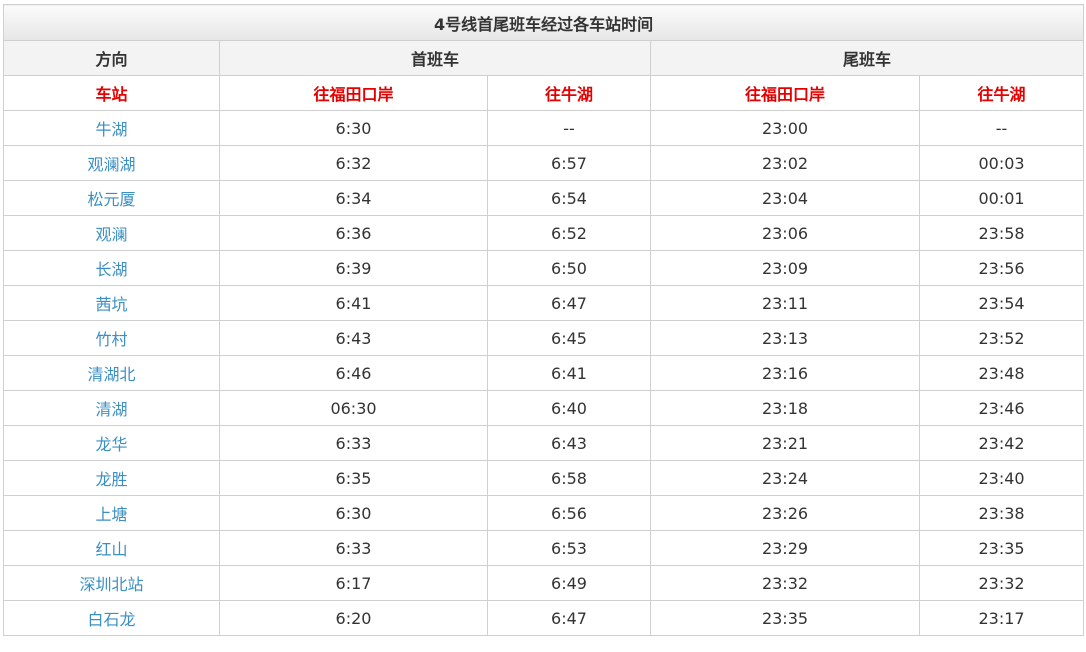 Image resolution: width=1086 pixels, height=652 pixels. What do you see at coordinates (353, 408) in the screenshot?
I see `first-train-to-futian: 06:30` at bounding box center [353, 408].